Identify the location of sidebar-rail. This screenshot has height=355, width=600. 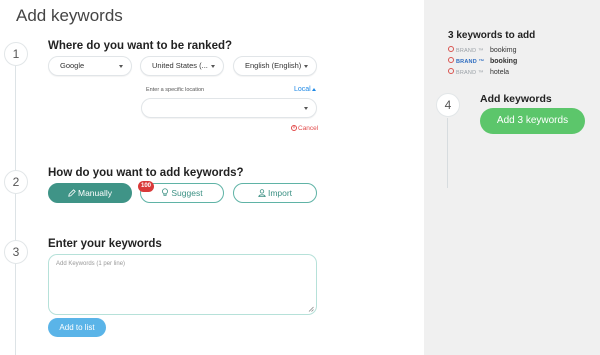
(447, 153).